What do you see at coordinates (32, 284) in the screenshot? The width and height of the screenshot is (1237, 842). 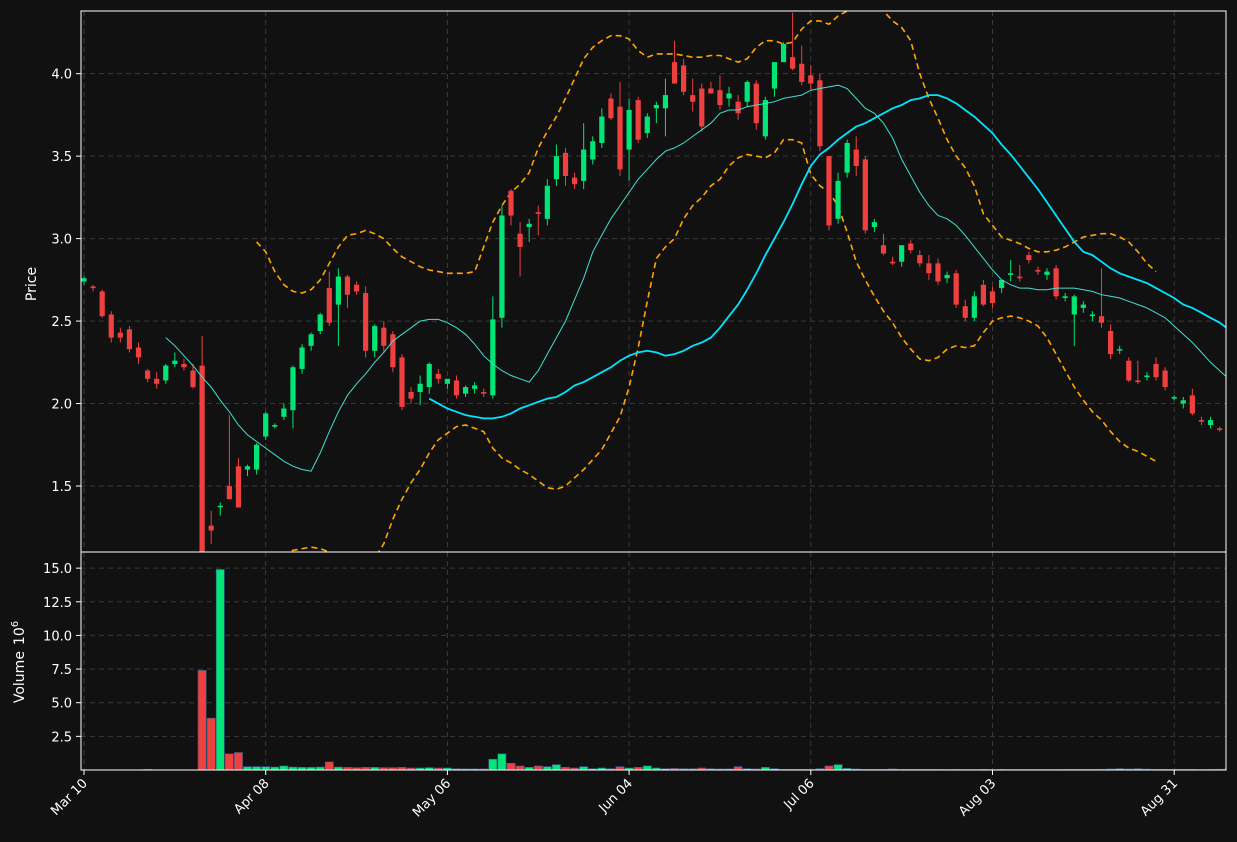 I see `price-axis-label: Price` at bounding box center [32, 284].